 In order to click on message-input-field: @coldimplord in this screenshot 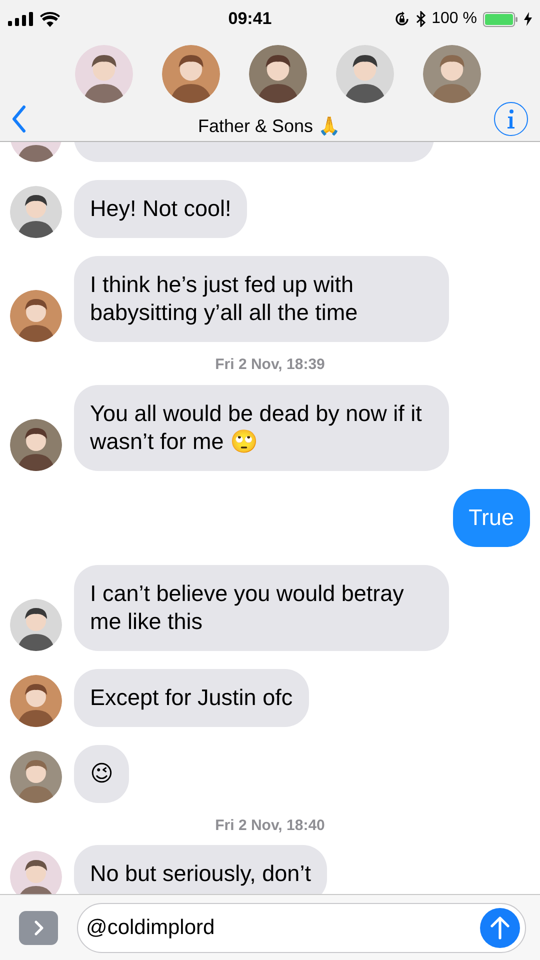, I will do `click(301, 927)`.